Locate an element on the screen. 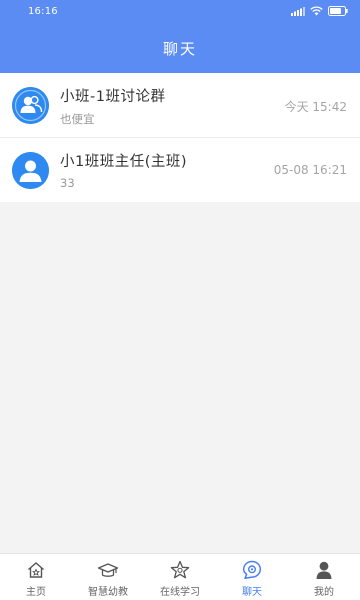 The height and width of the screenshot is (600, 360). status-time: 16:16 is located at coordinates (43, 11).